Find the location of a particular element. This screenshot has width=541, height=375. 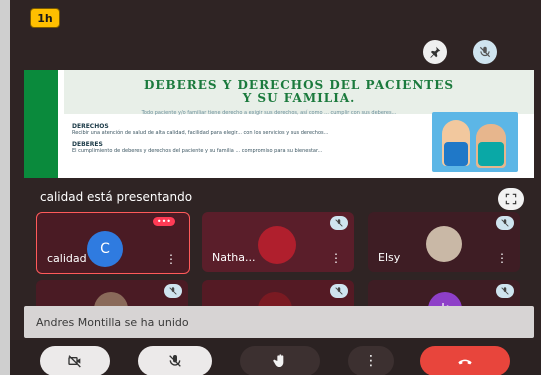

speaking-indicator: ••• is located at coordinates (163, 221).